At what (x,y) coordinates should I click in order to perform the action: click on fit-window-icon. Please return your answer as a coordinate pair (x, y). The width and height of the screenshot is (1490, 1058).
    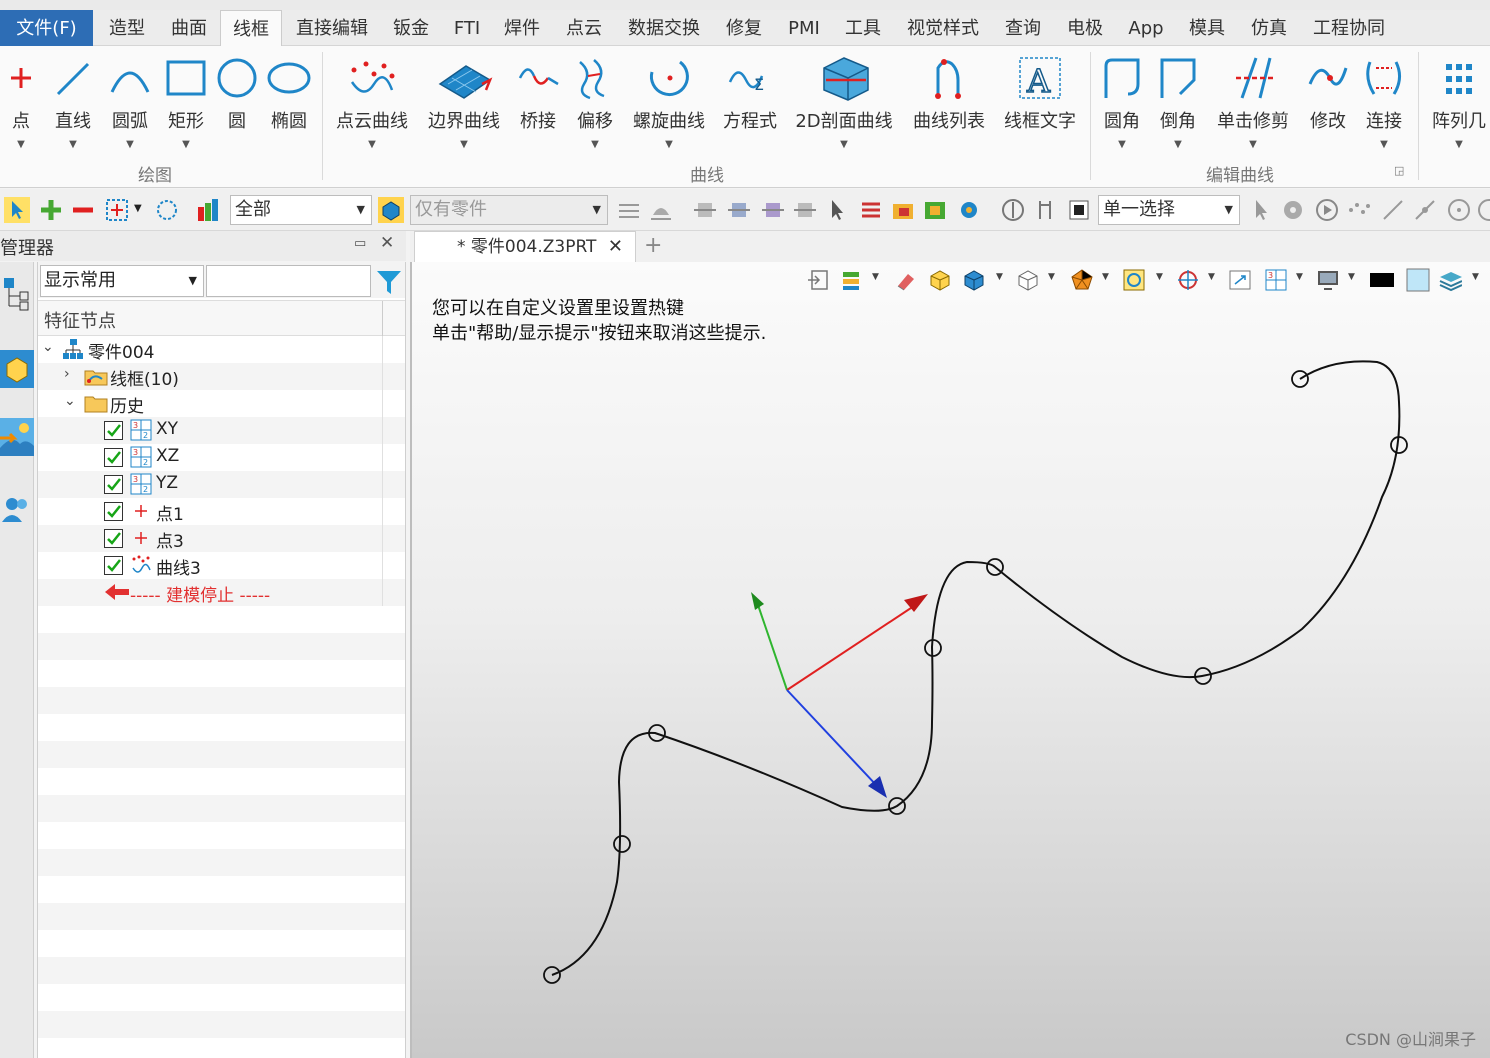
    Looking at the image, I should click on (1240, 280).